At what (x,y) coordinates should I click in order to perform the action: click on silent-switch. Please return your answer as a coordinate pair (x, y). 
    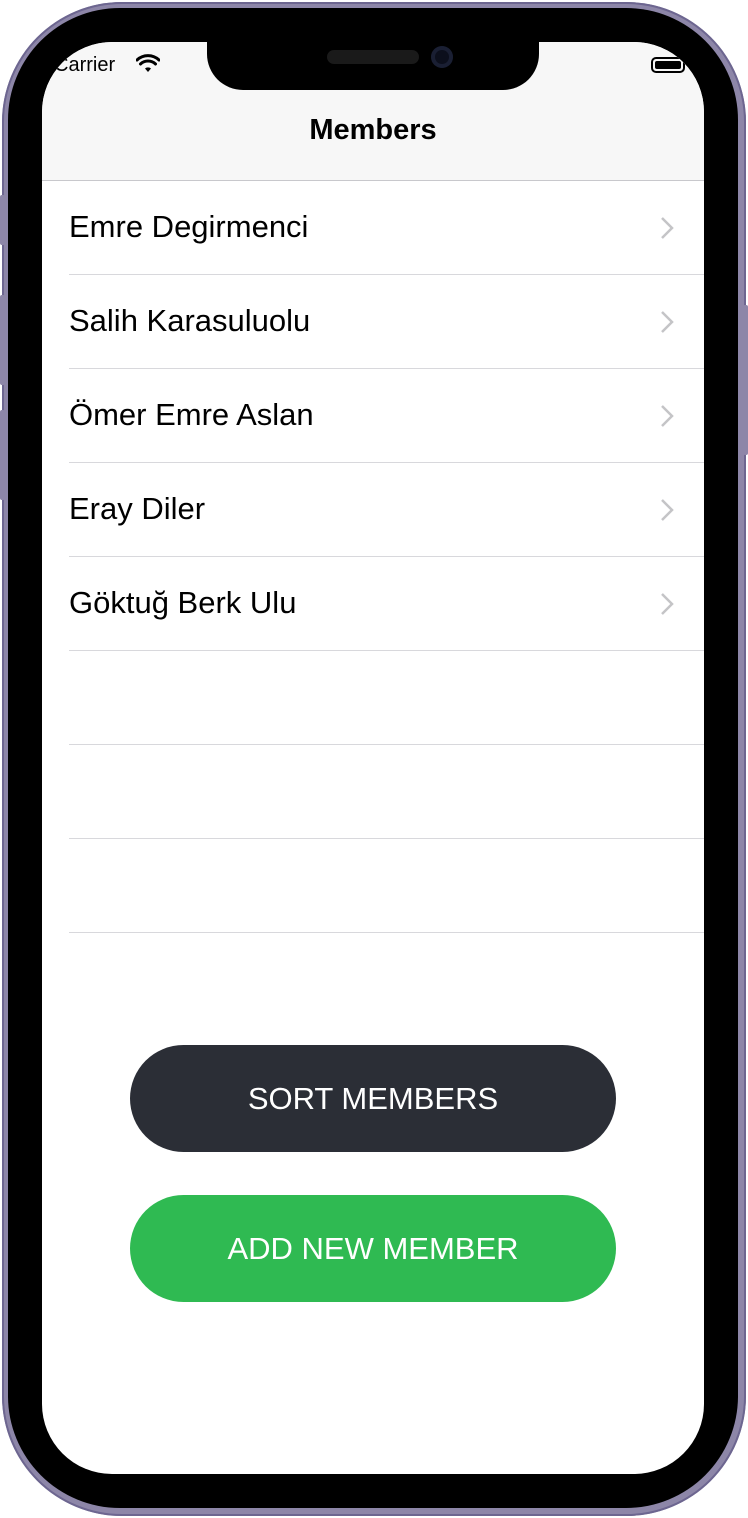
    Looking at the image, I should click on (2, 220).